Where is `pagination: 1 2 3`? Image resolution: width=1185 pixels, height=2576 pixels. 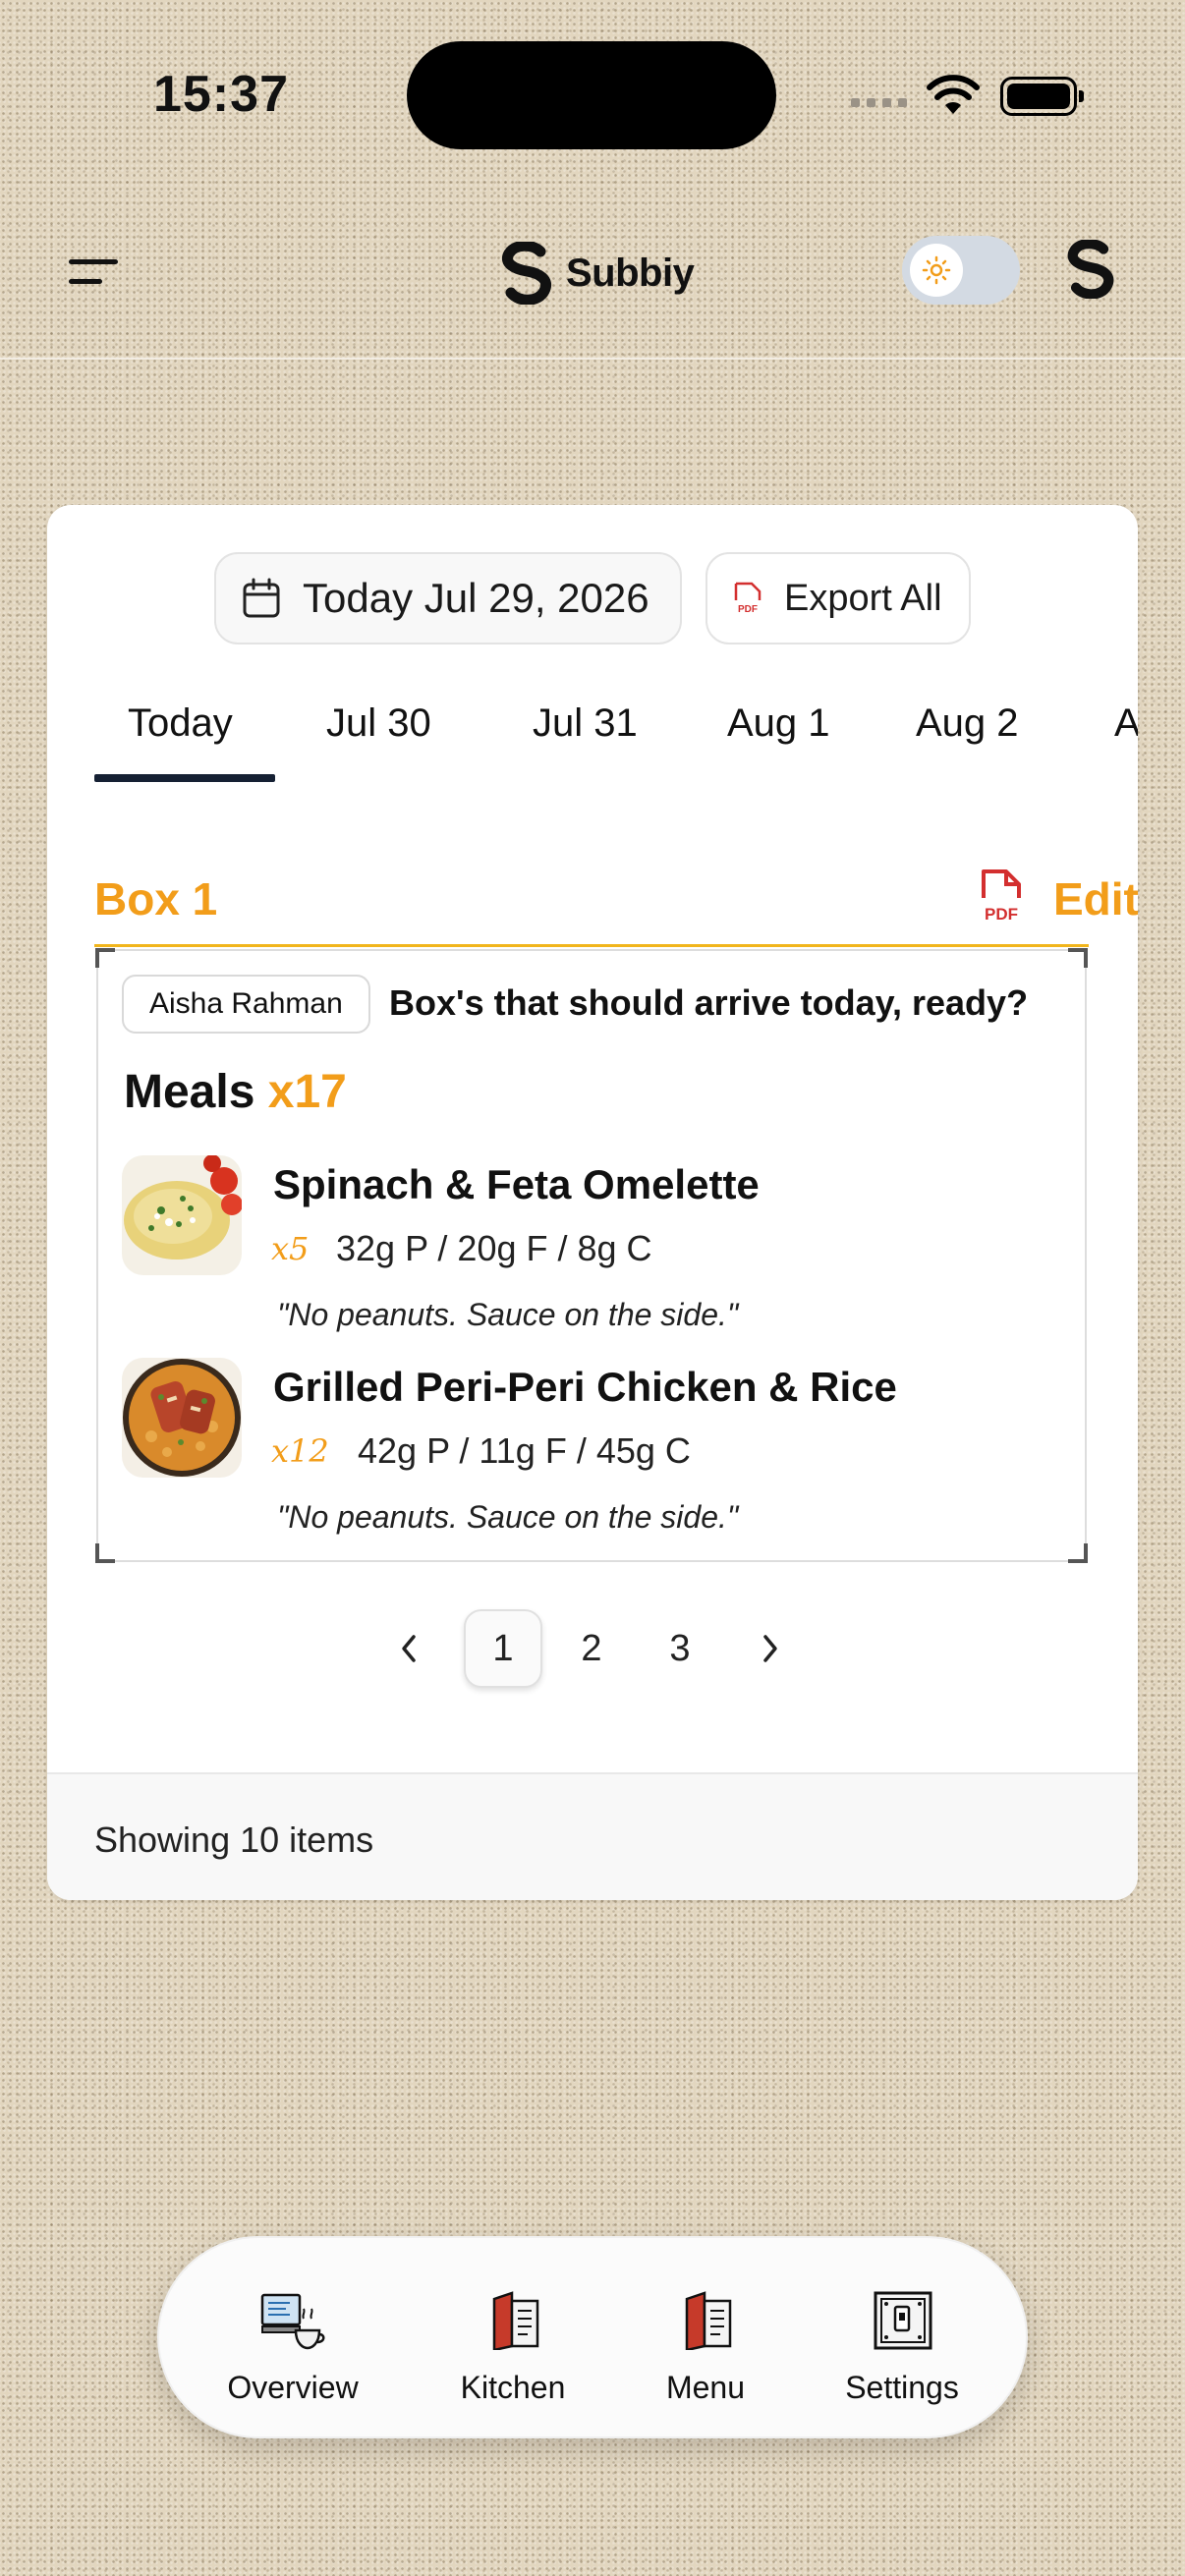 pagination: 1 2 3 is located at coordinates (592, 1649).